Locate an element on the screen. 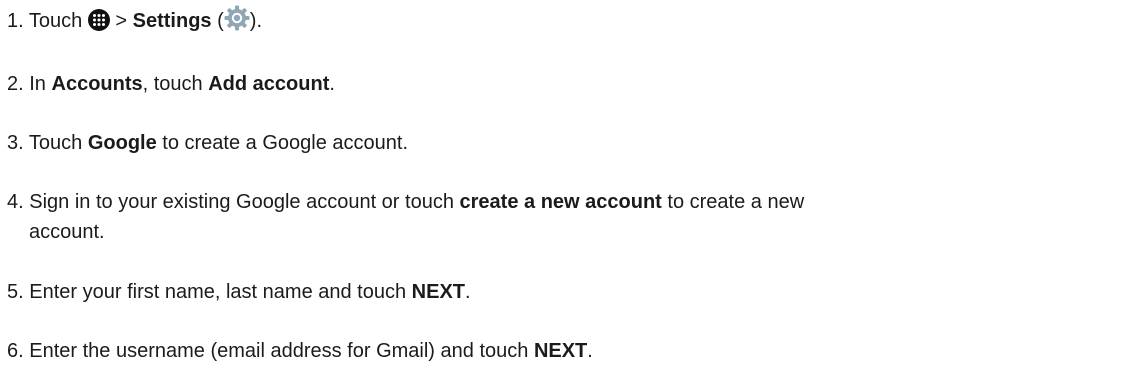  step-text: to create a Google account. is located at coordinates (285, 143).